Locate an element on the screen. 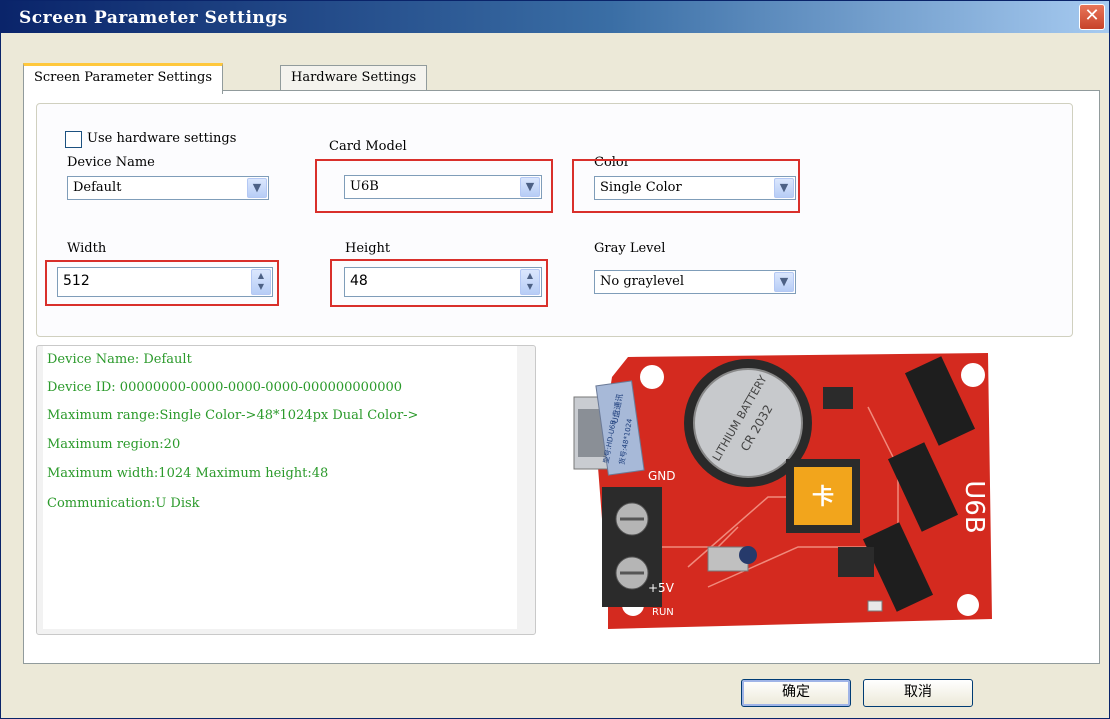 The image size is (1110, 719). width-value: 512 is located at coordinates (76, 281).